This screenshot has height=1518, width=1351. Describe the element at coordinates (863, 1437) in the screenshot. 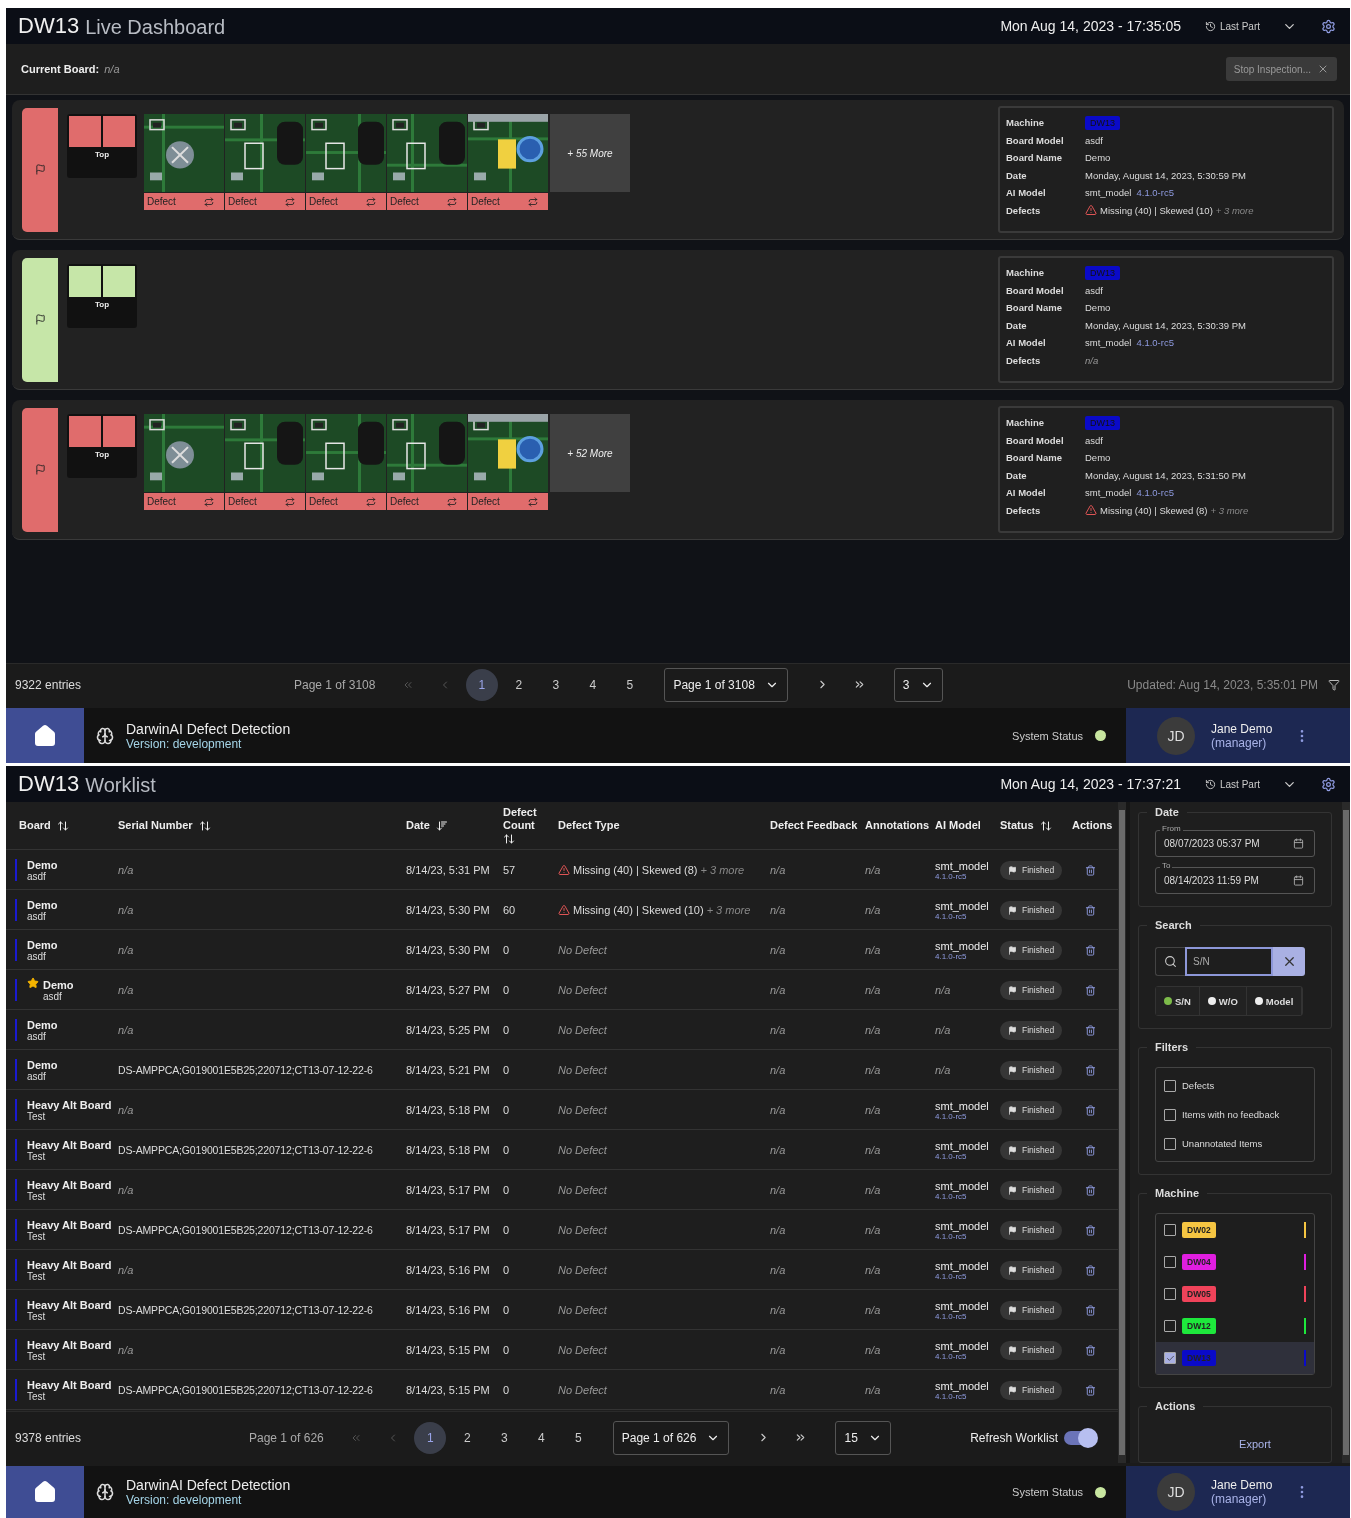

I see `page-size-select: 15` at that location.